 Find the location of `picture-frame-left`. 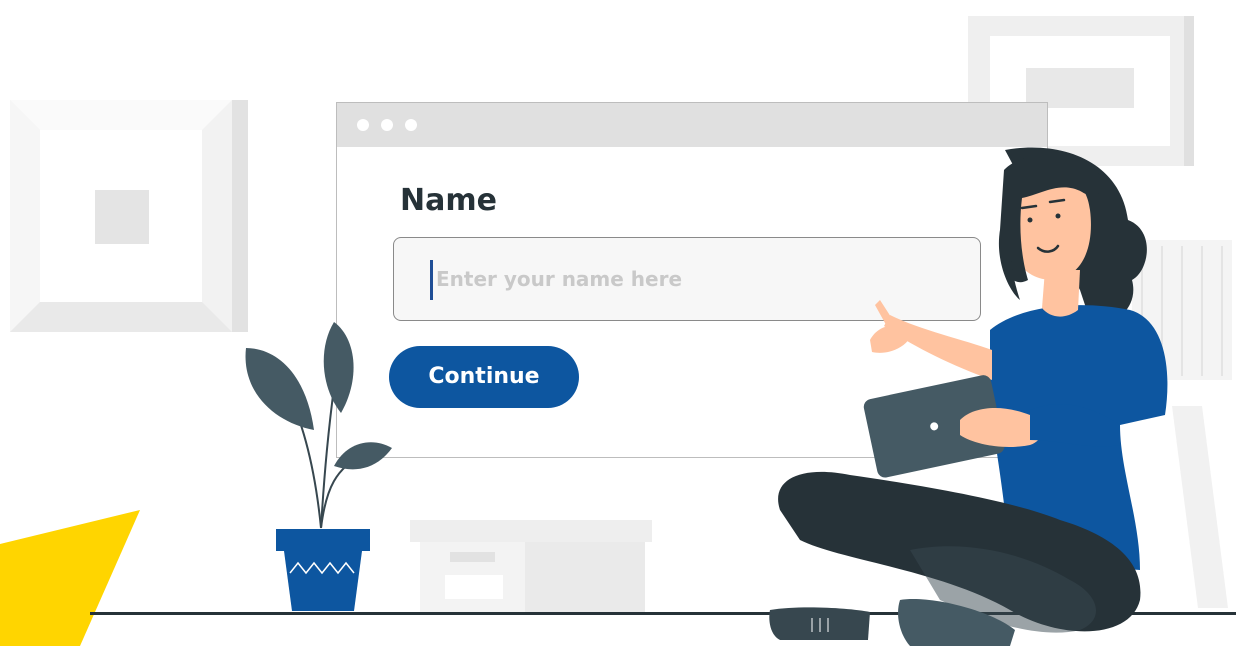

picture-frame-left is located at coordinates (129, 216).